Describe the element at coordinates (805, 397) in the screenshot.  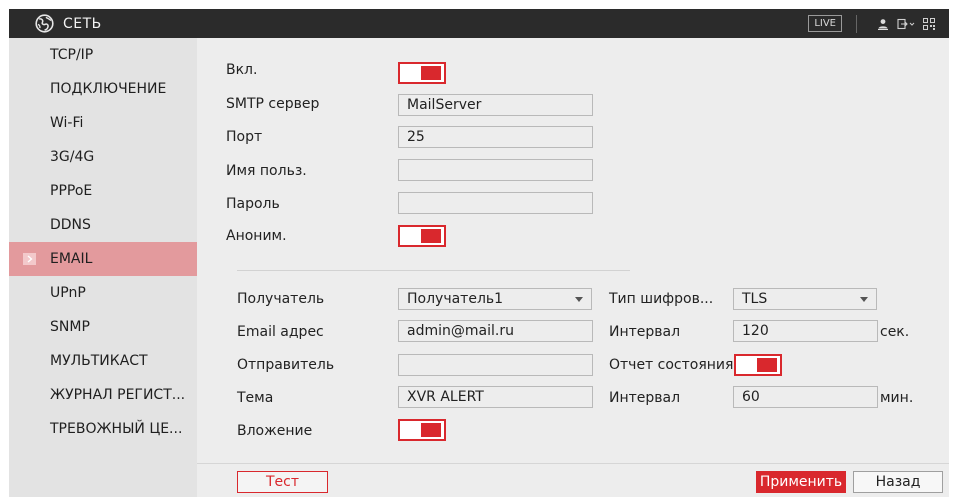
I see `interval-minutes-input: 60` at that location.